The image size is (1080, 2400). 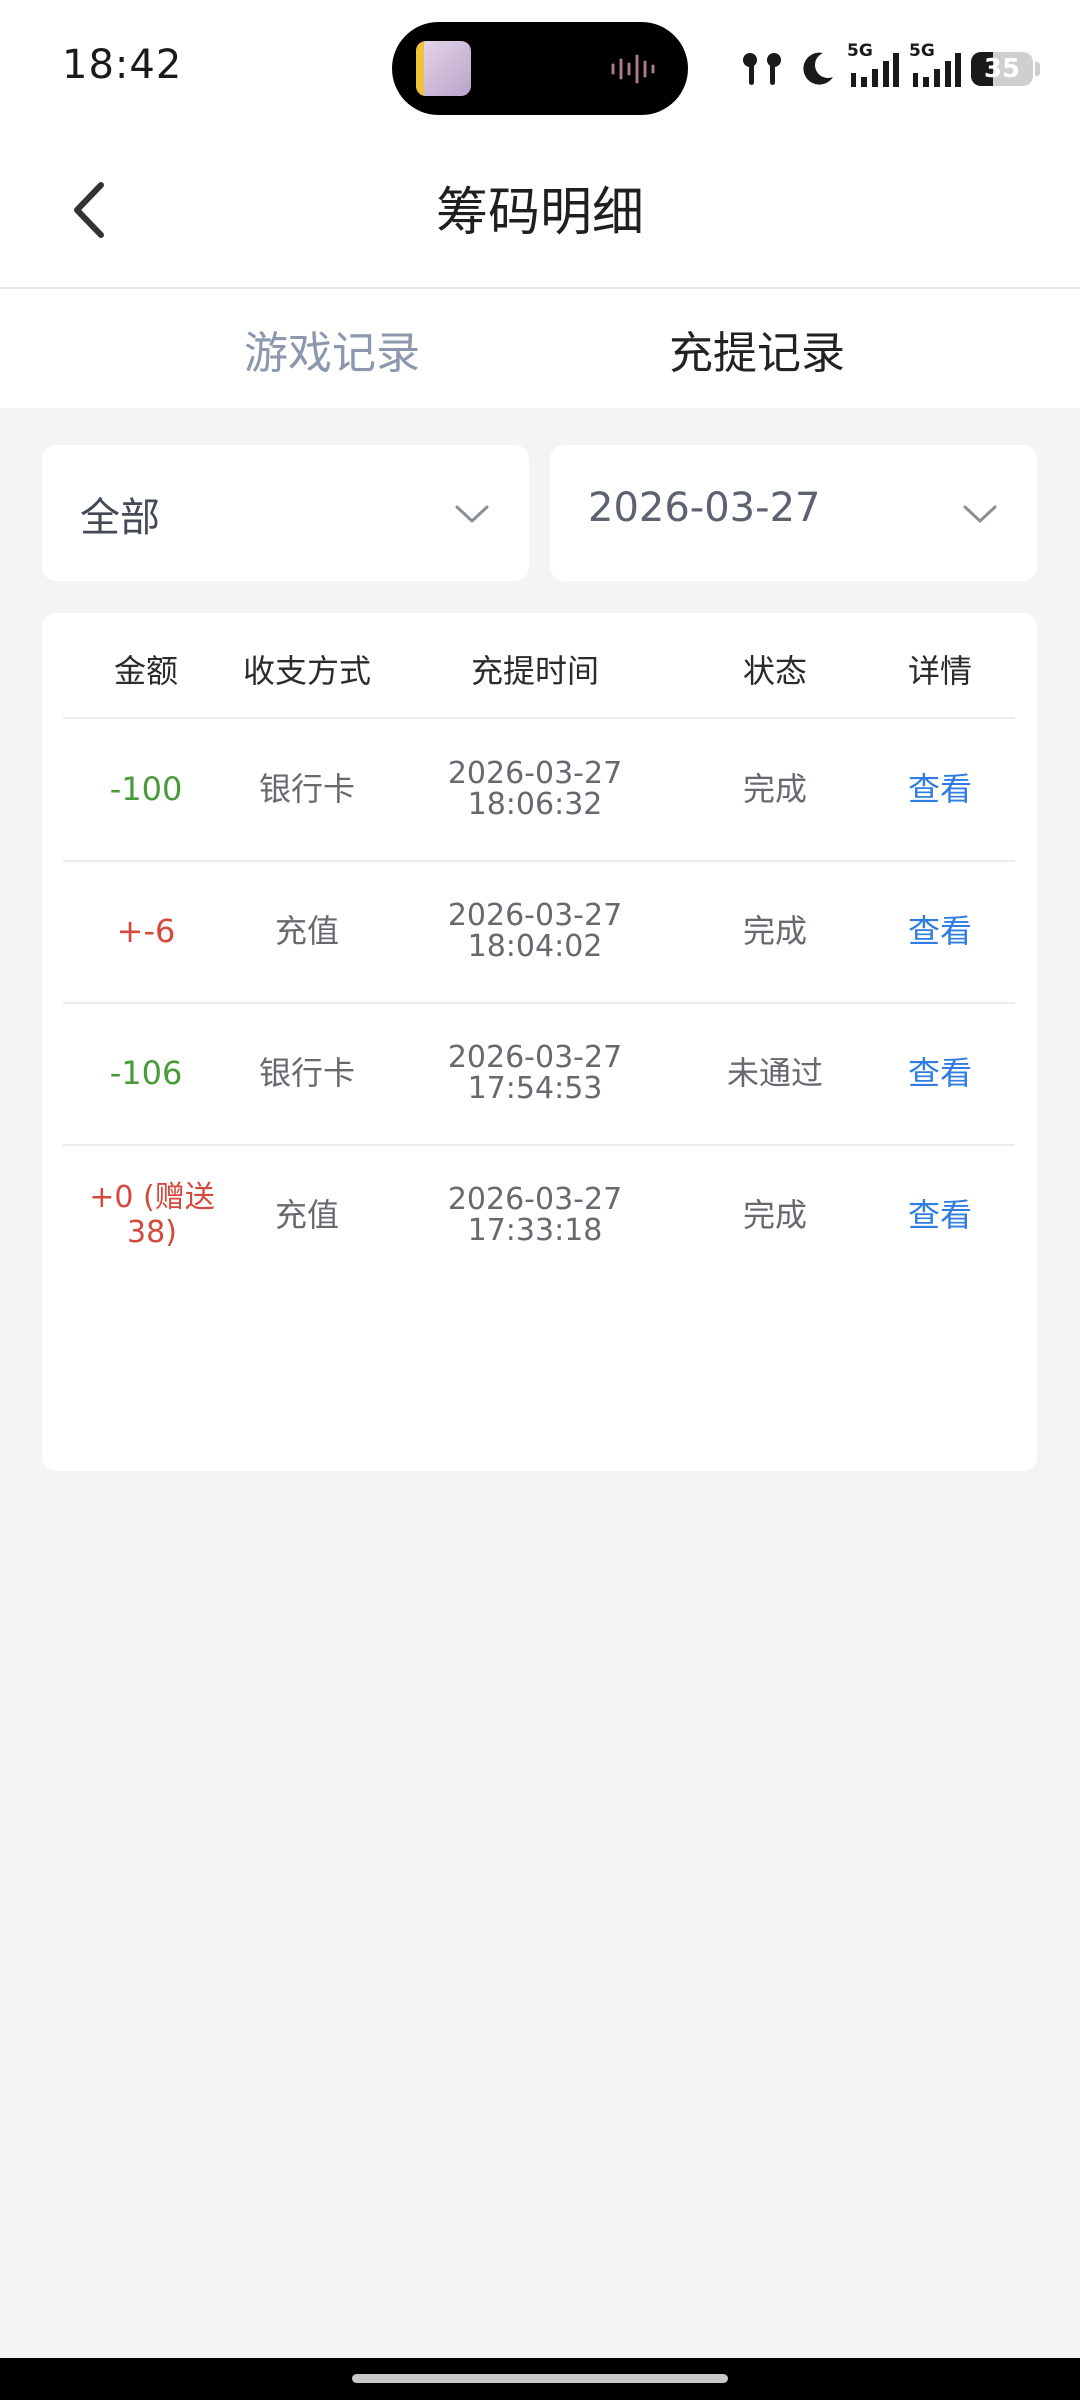 What do you see at coordinates (540, 348) in the screenshot?
I see `tab-bar: 游戏记录 充提记录` at bounding box center [540, 348].